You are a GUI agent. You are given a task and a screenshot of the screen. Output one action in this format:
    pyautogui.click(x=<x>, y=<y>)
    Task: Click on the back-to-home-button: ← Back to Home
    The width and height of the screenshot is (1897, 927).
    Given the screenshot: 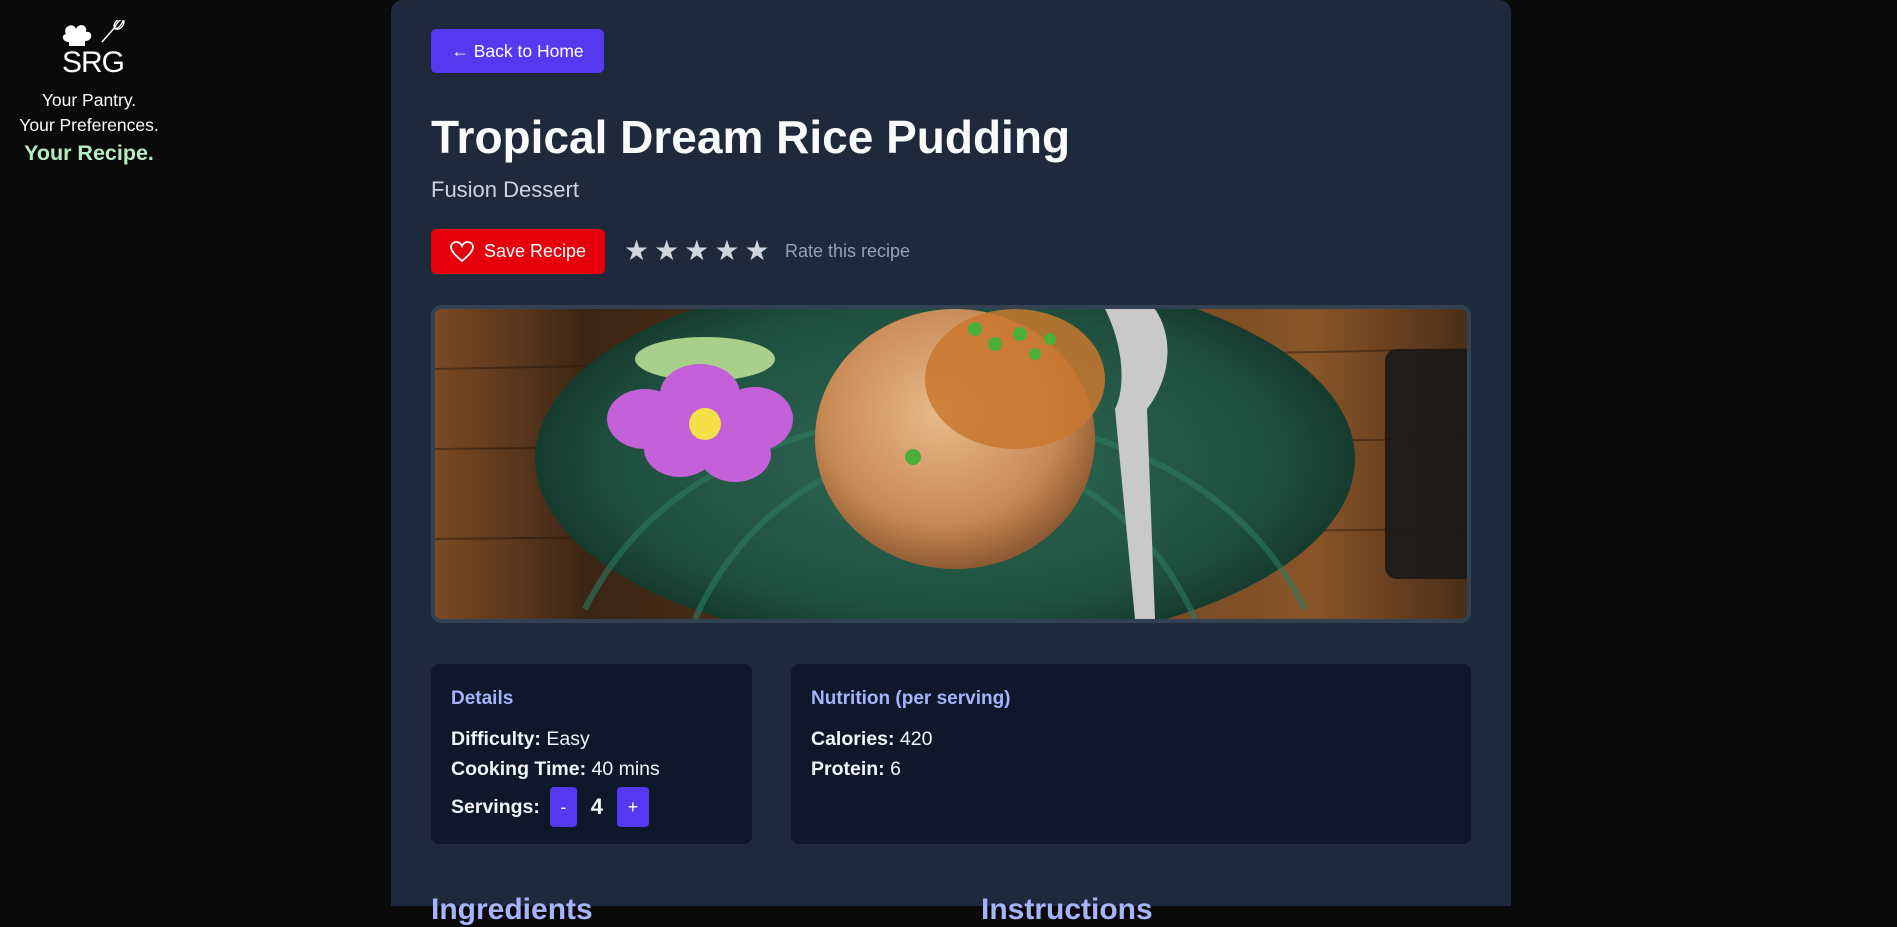 What is the action you would take?
    pyautogui.click(x=517, y=51)
    